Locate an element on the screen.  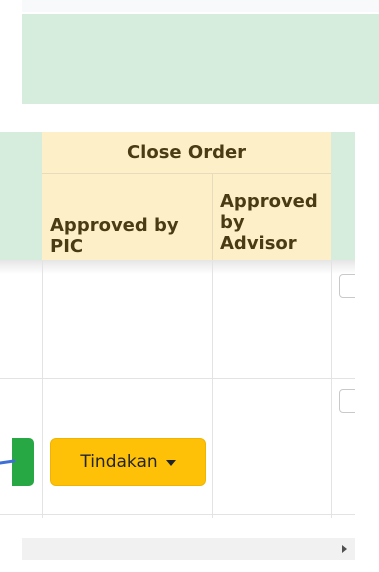
annotation-line is located at coordinates (8, 462).